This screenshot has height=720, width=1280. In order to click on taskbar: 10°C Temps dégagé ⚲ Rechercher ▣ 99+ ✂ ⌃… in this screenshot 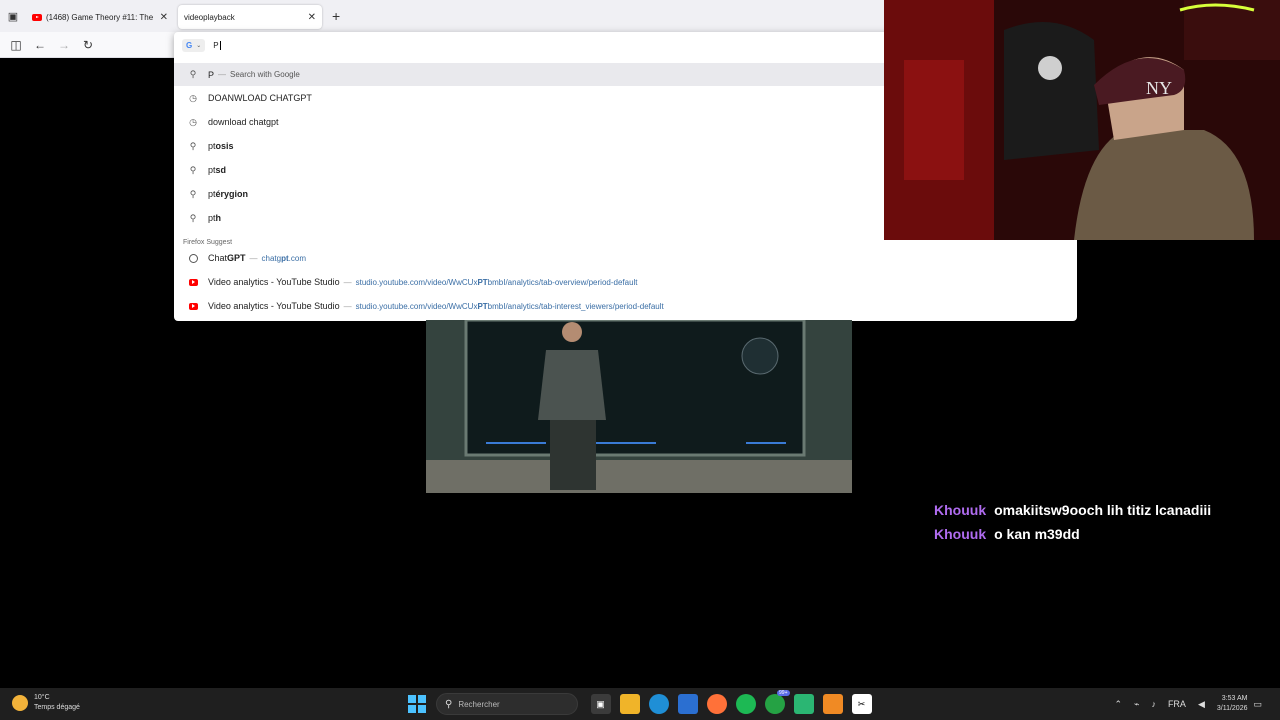, I will do `click(640, 704)`.